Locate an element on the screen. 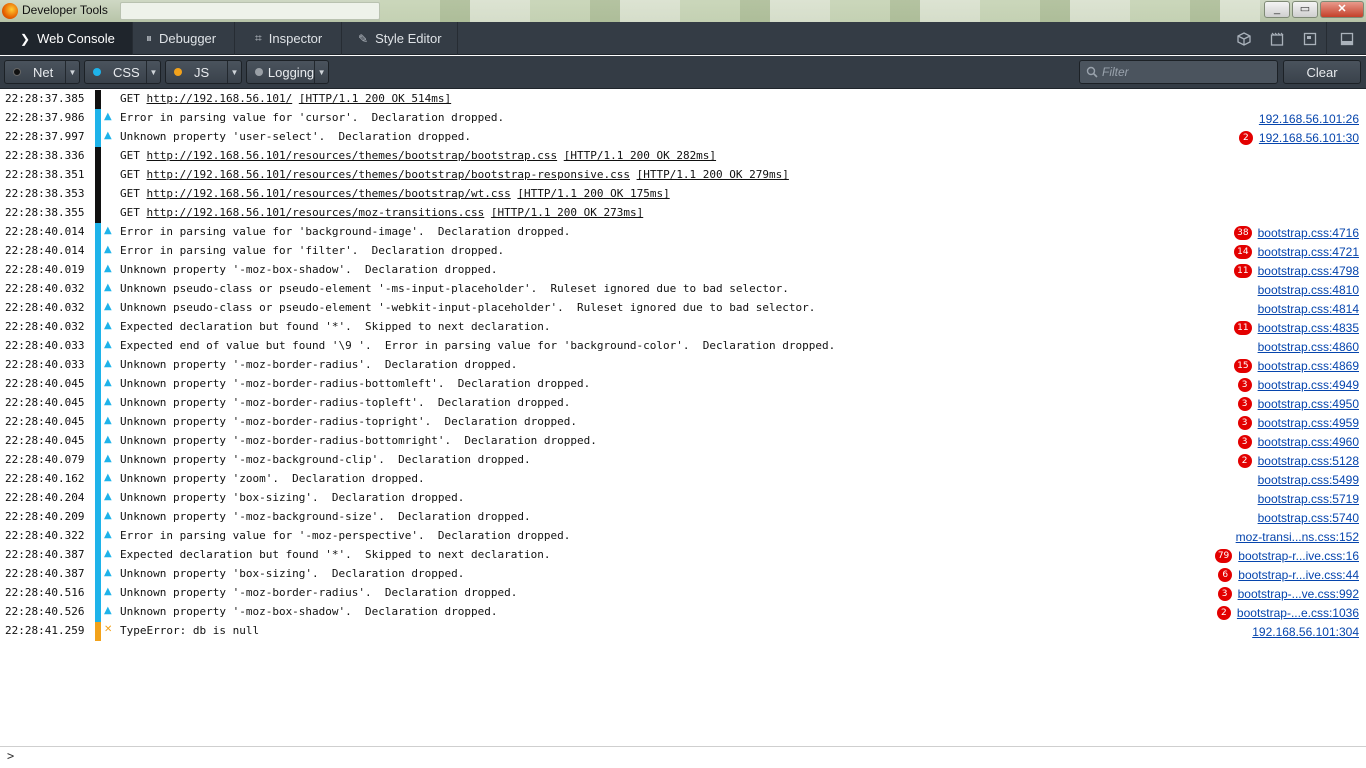  source-location-link: 192.168.56.101:304 is located at coordinates (1305, 632).